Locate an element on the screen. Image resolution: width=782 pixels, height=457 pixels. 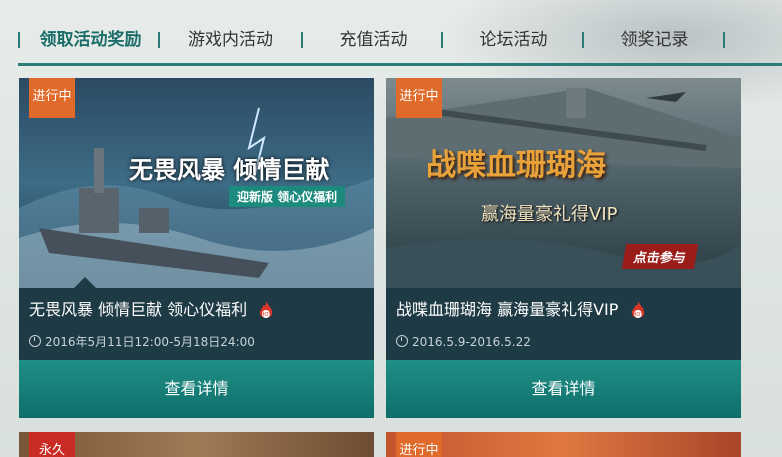
activity-tabs: 领取活动奖励 游戏内活动 充值活动 论坛活动 领奖记录 is located at coordinates (400, 40).